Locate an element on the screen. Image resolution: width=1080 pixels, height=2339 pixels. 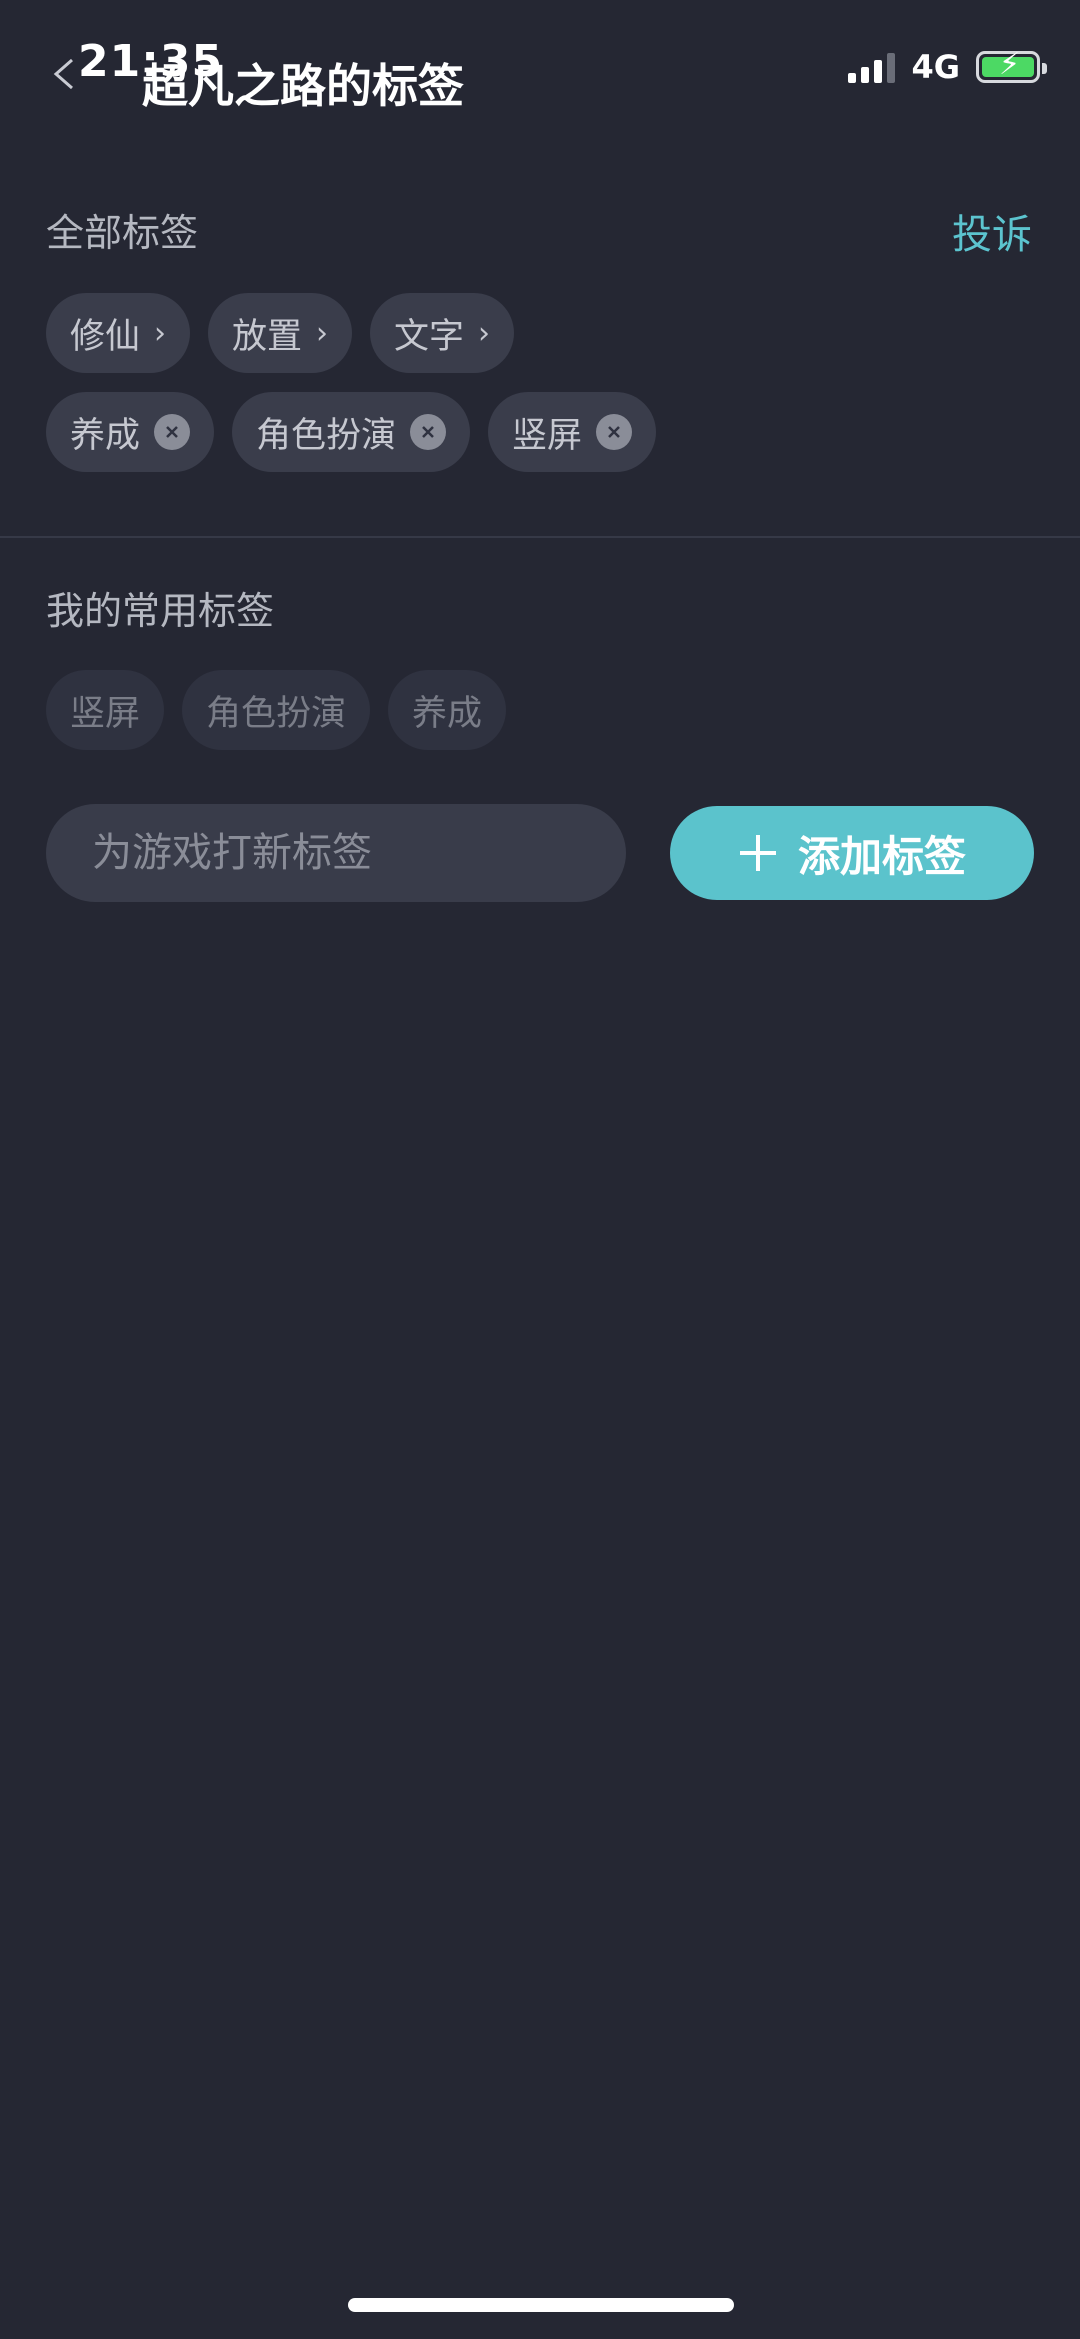
all-tags-row-1: 修仙 › 放置 › 文字 › is located at coordinates (280, 333).